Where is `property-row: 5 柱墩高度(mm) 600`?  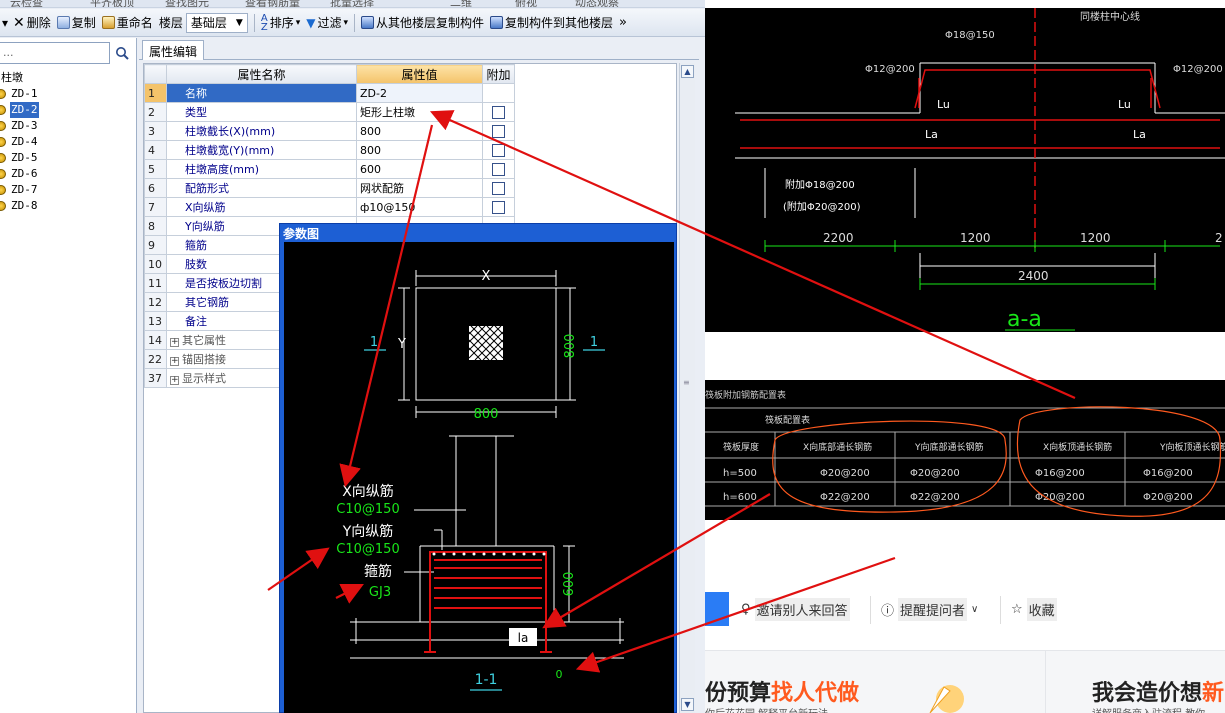 property-row: 5 柱墩高度(mm) 600 is located at coordinates (329, 169).